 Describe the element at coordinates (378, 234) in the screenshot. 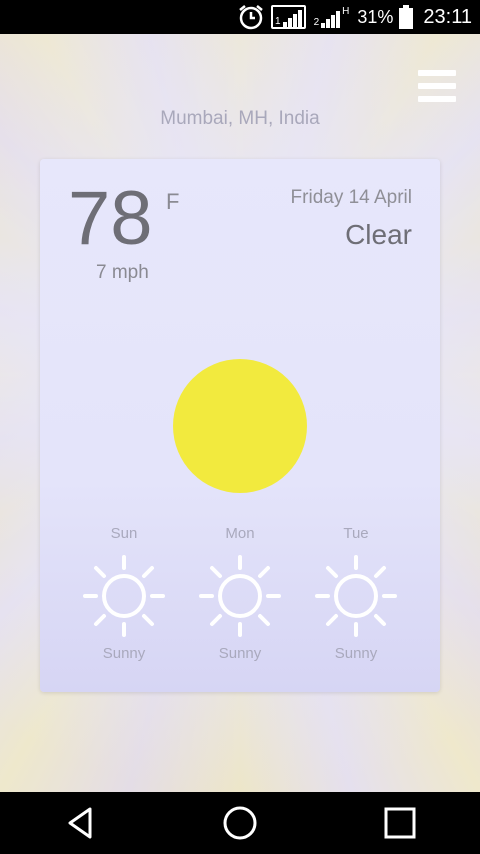

I see `condition-label: Clear` at that location.